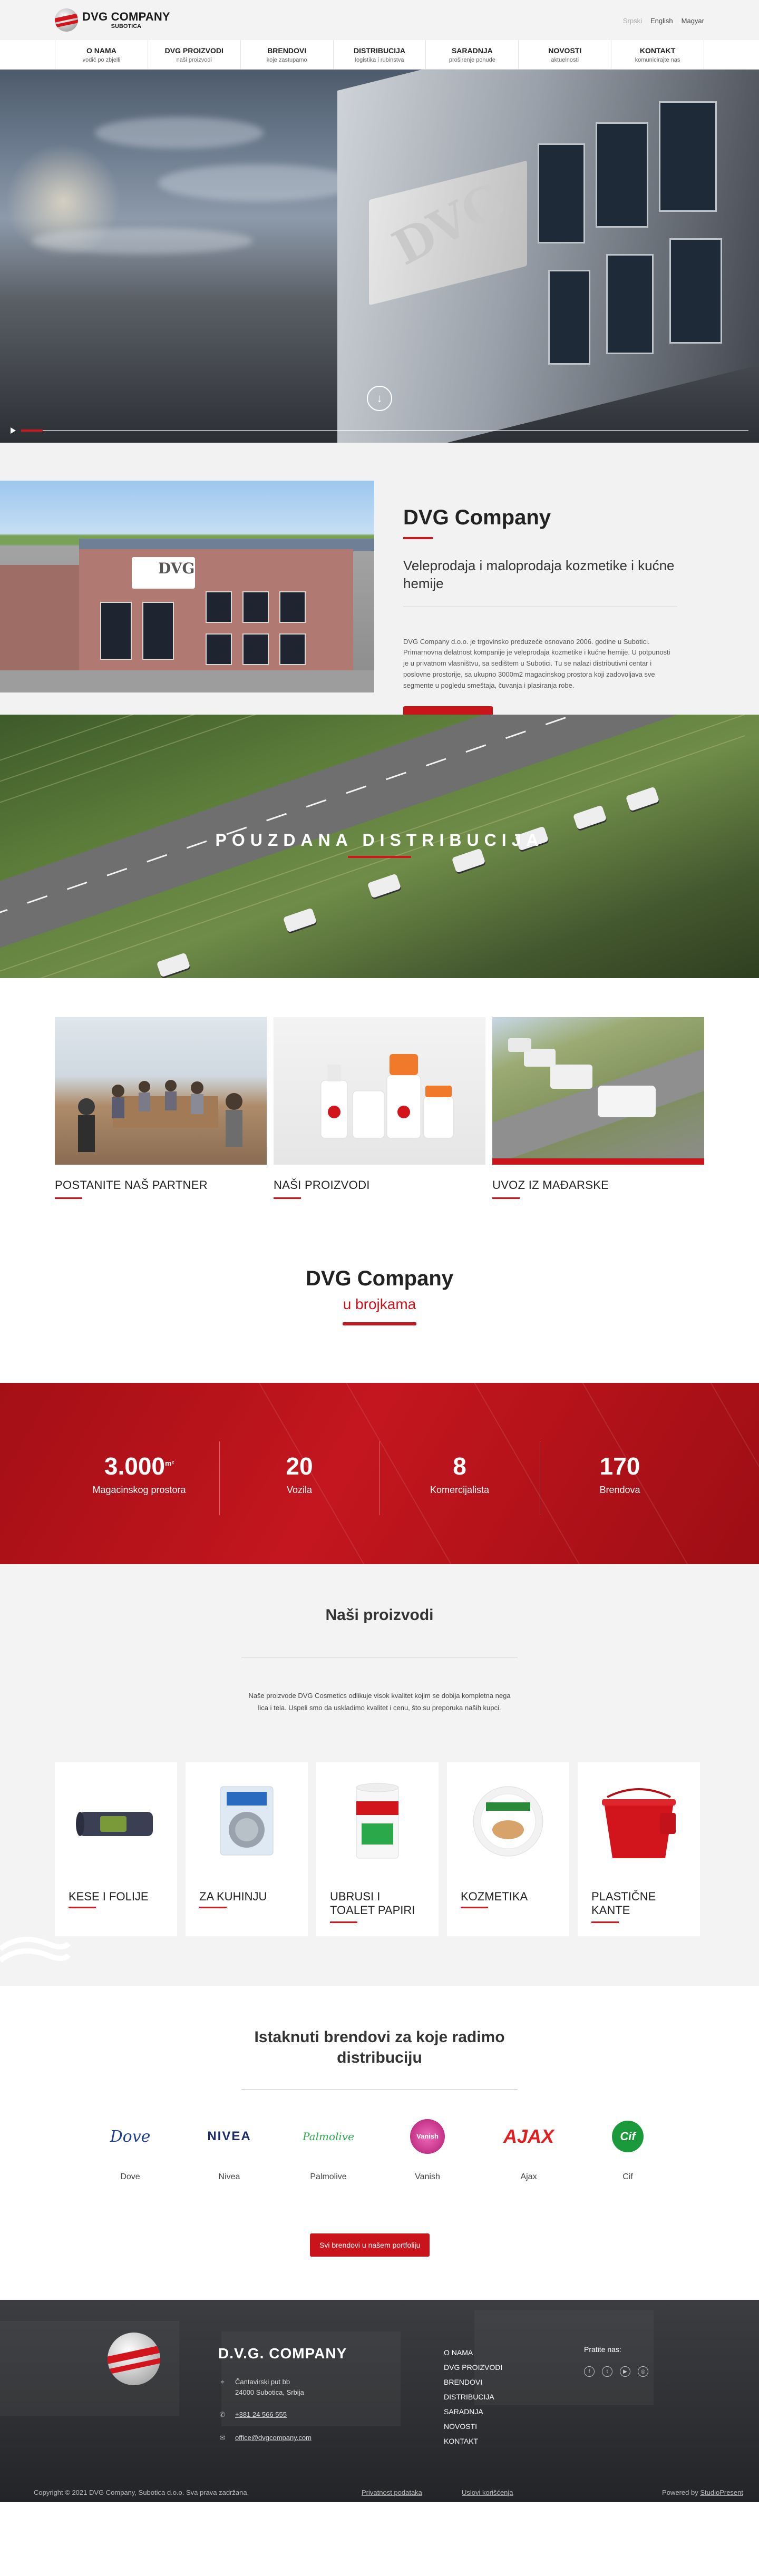 Image resolution: width=759 pixels, height=2576 pixels. I want to click on powered-by: Powered by StudioPresent, so click(702, 2492).